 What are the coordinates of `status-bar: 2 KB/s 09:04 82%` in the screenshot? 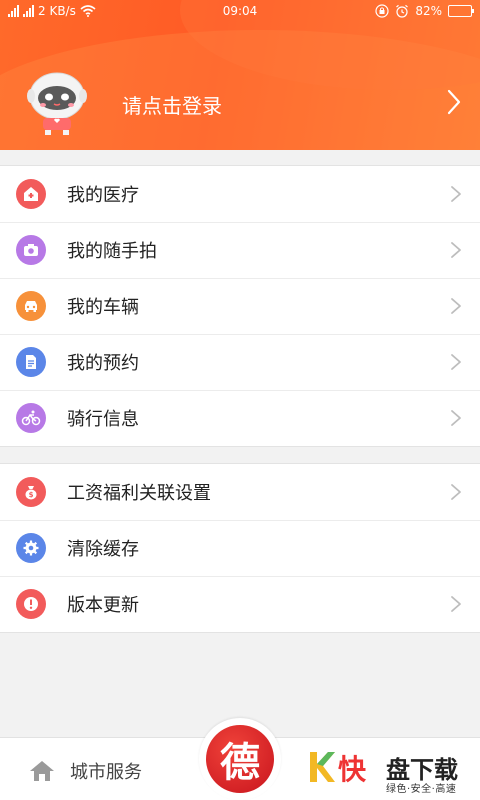 It's located at (240, 12).